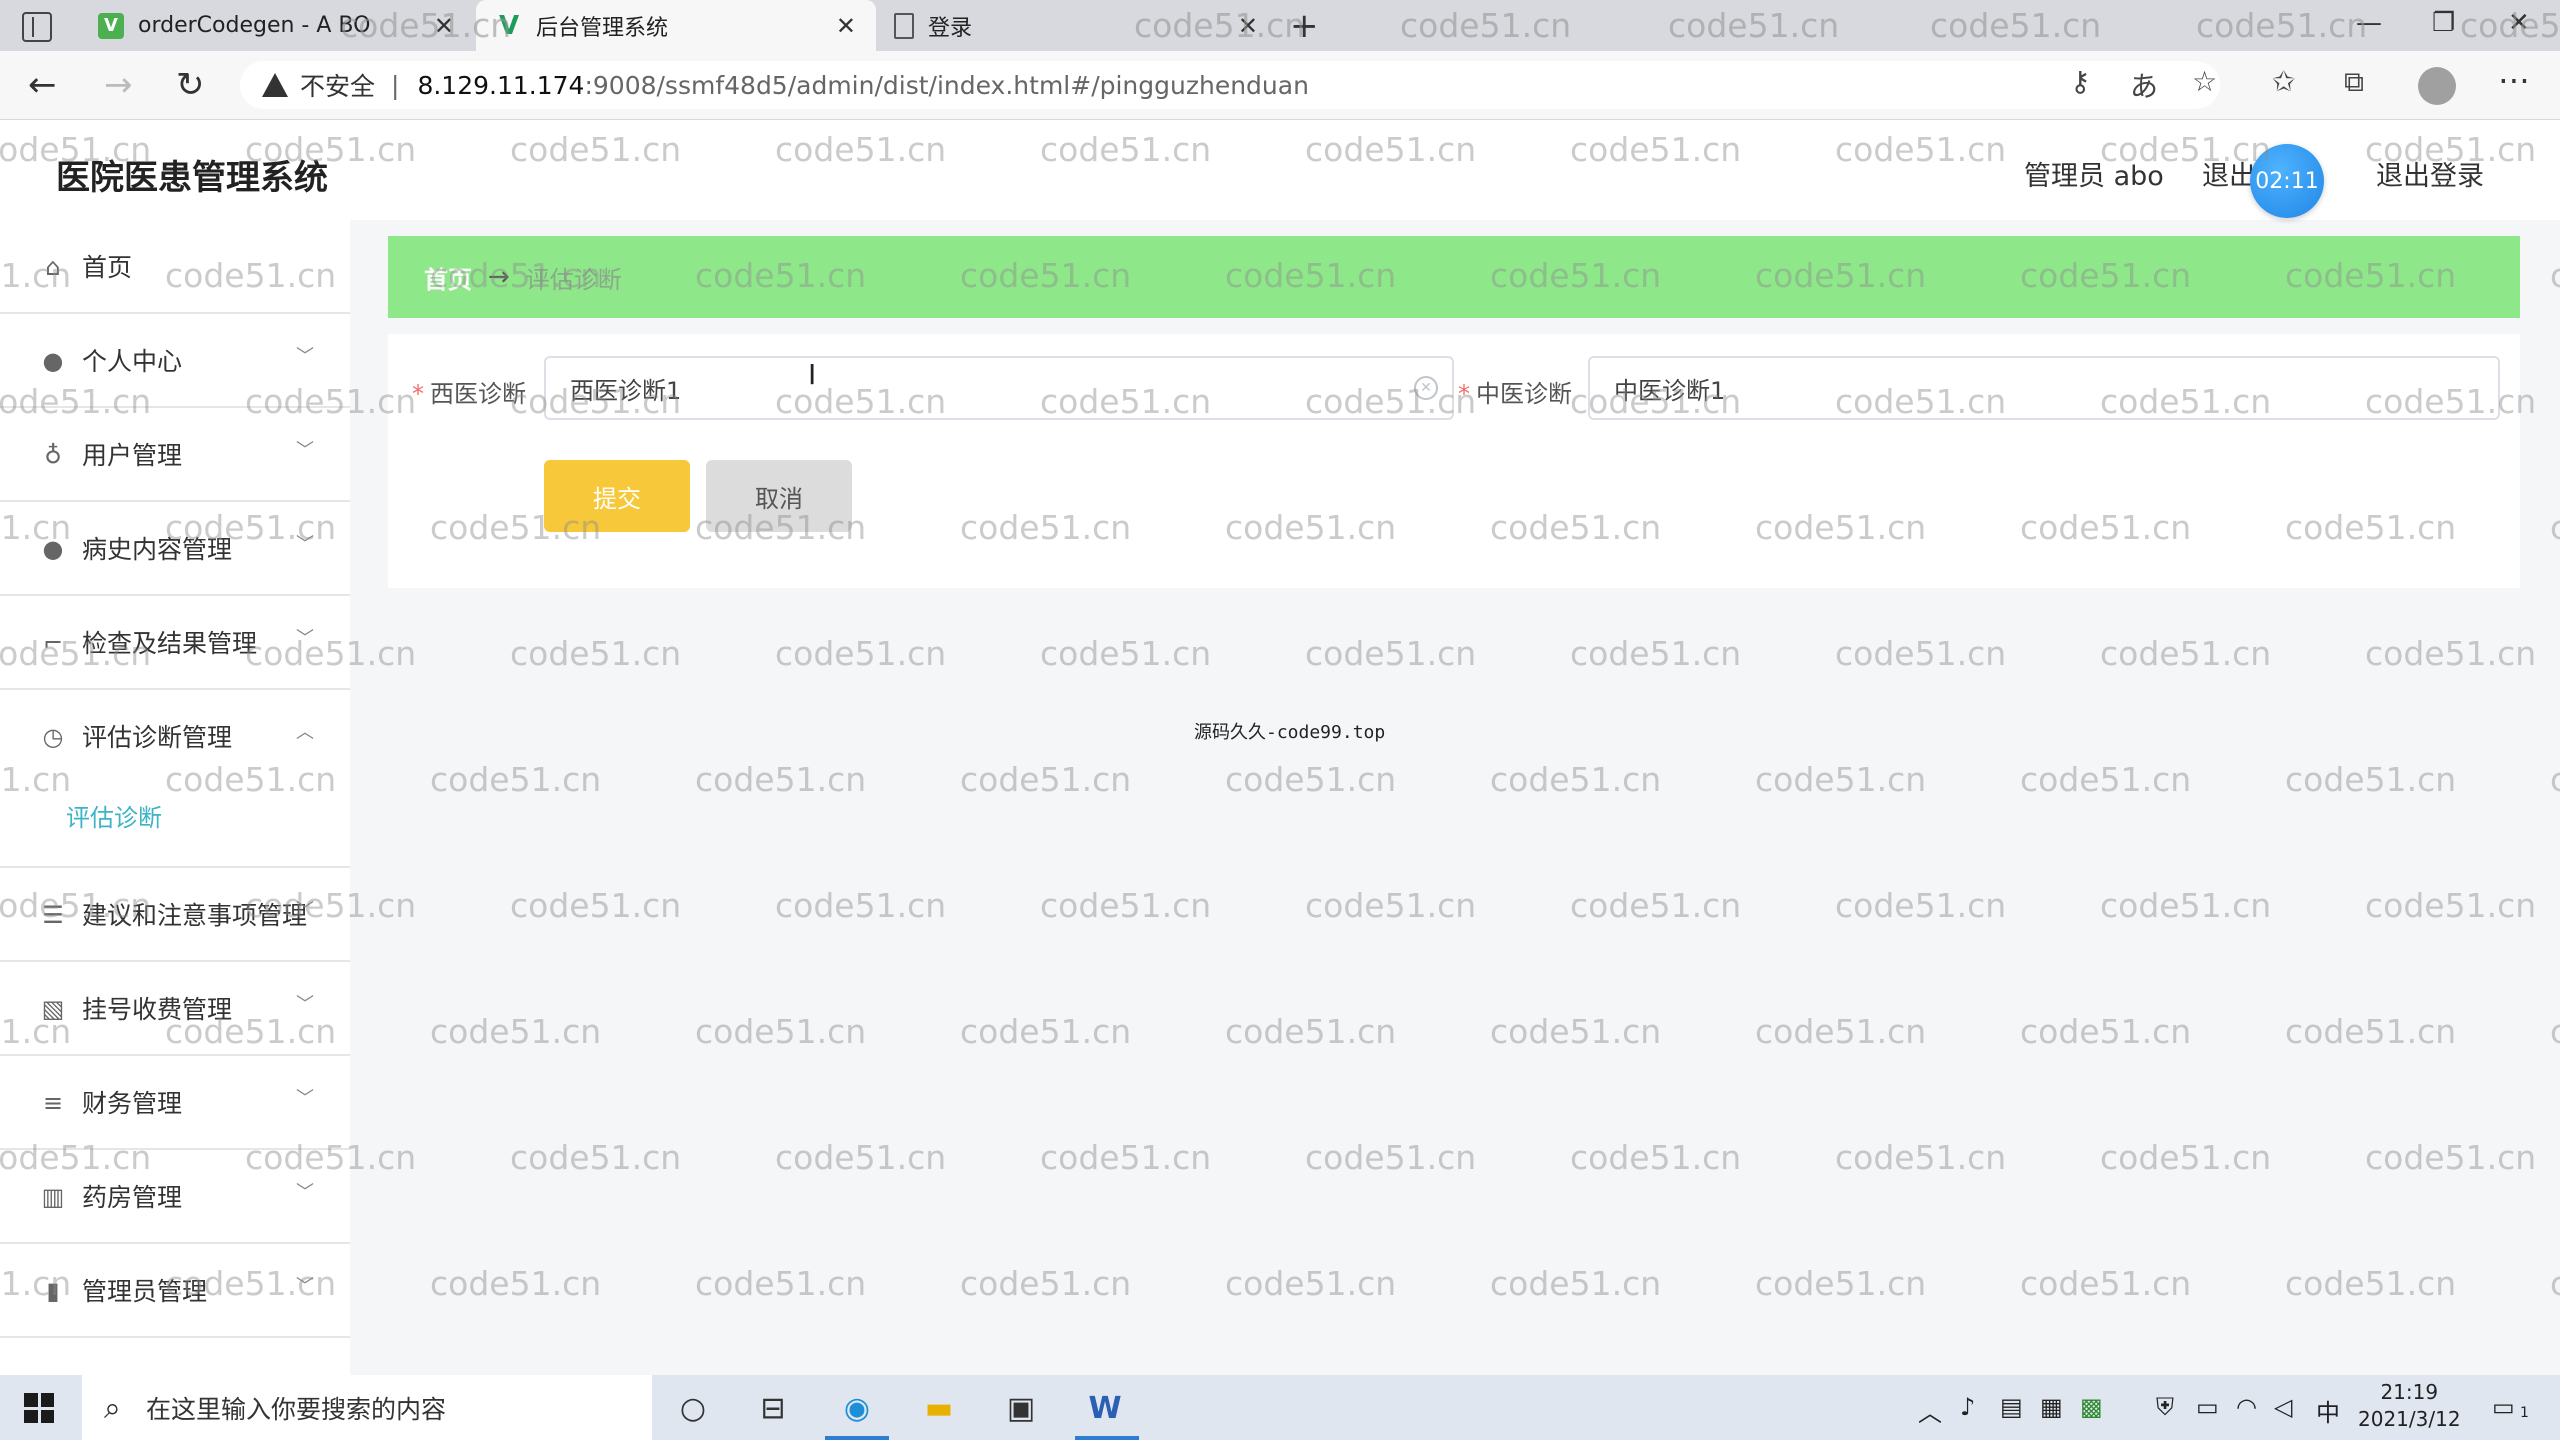 The image size is (2560, 1440). I want to click on required-mark: *, so click(1464, 394).